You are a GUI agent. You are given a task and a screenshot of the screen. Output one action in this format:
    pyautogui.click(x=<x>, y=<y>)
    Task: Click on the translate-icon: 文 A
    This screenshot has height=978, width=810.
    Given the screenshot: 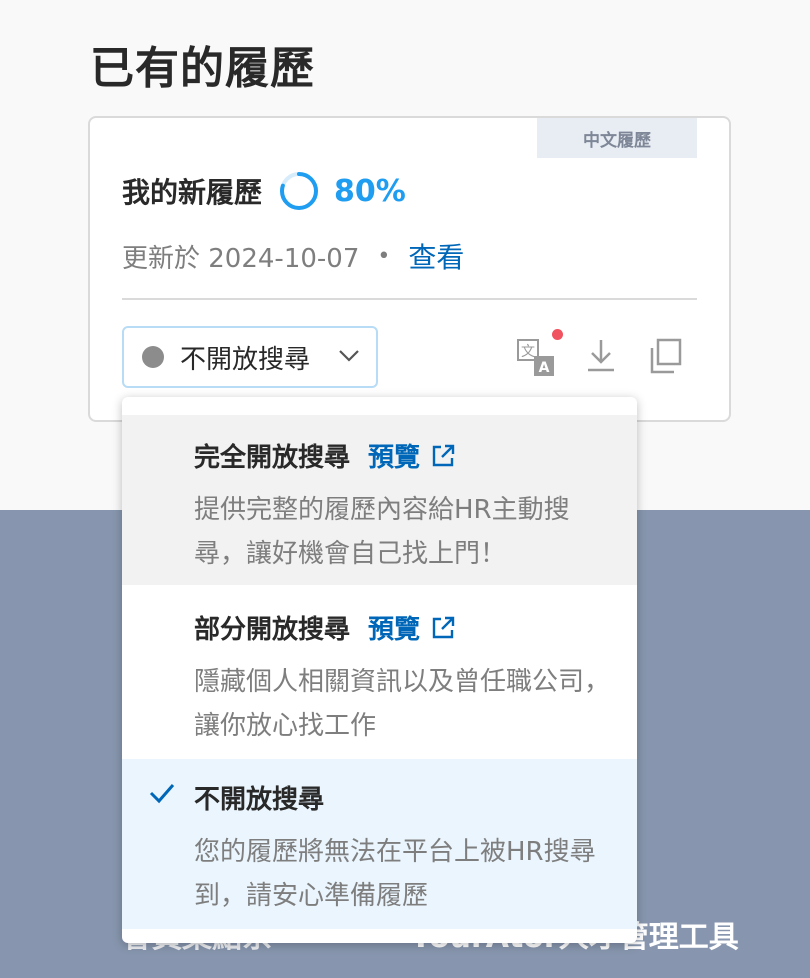 What is the action you would take?
    pyautogui.click(x=537, y=356)
    